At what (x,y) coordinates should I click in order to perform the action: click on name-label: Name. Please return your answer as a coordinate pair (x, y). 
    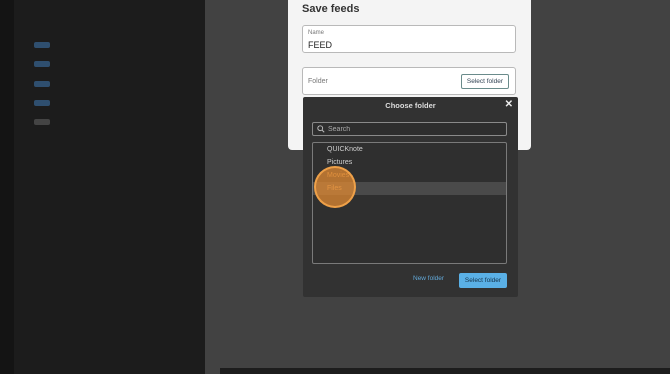
    Looking at the image, I should click on (316, 33).